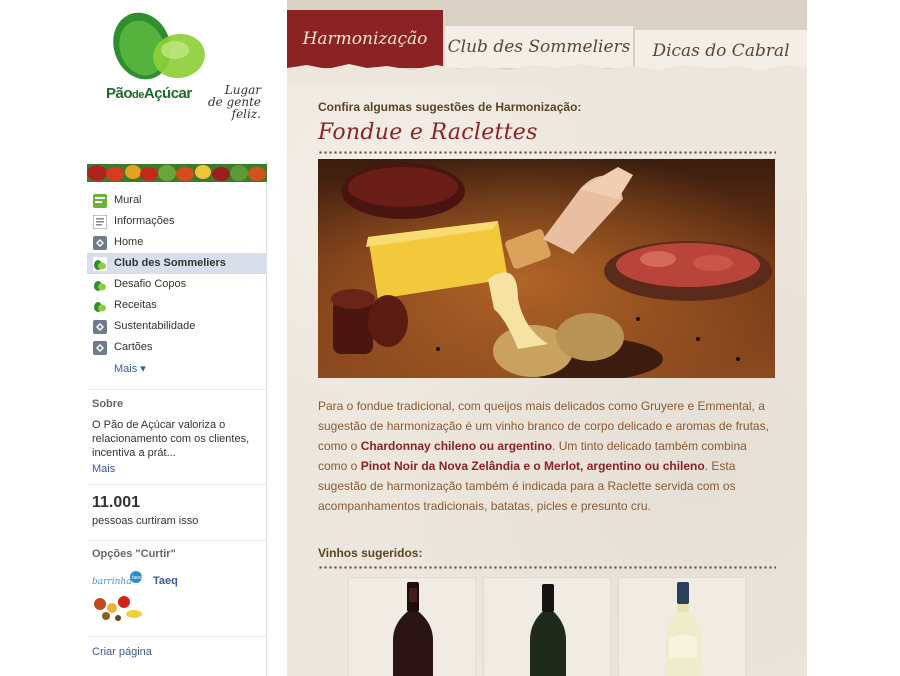 This screenshot has width=900, height=676. Describe the element at coordinates (159, 46) in the screenshot. I see `pao-de-acucar-mark-icon` at that location.